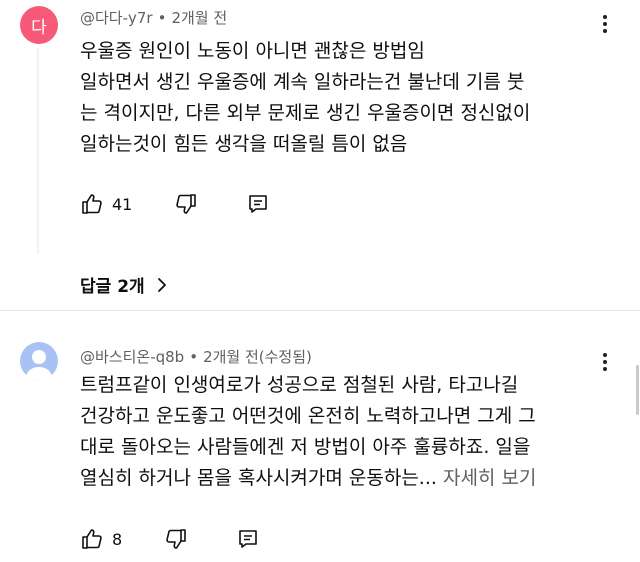 The image size is (640, 562). Describe the element at coordinates (153, 17) in the screenshot. I see `comment-meta: @다다-y7r • 2개월 전` at that location.